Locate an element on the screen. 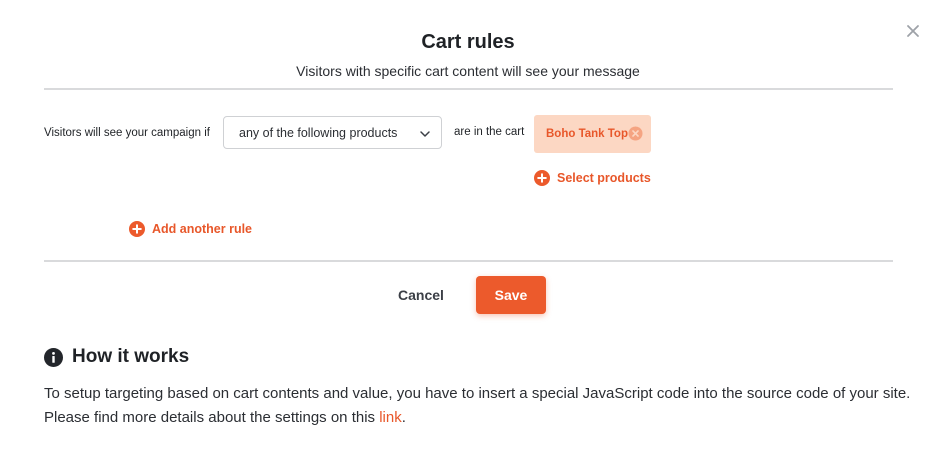 The image size is (936, 452). rule-prefix-label: Visitors will see your campaign if is located at coordinates (127, 133).